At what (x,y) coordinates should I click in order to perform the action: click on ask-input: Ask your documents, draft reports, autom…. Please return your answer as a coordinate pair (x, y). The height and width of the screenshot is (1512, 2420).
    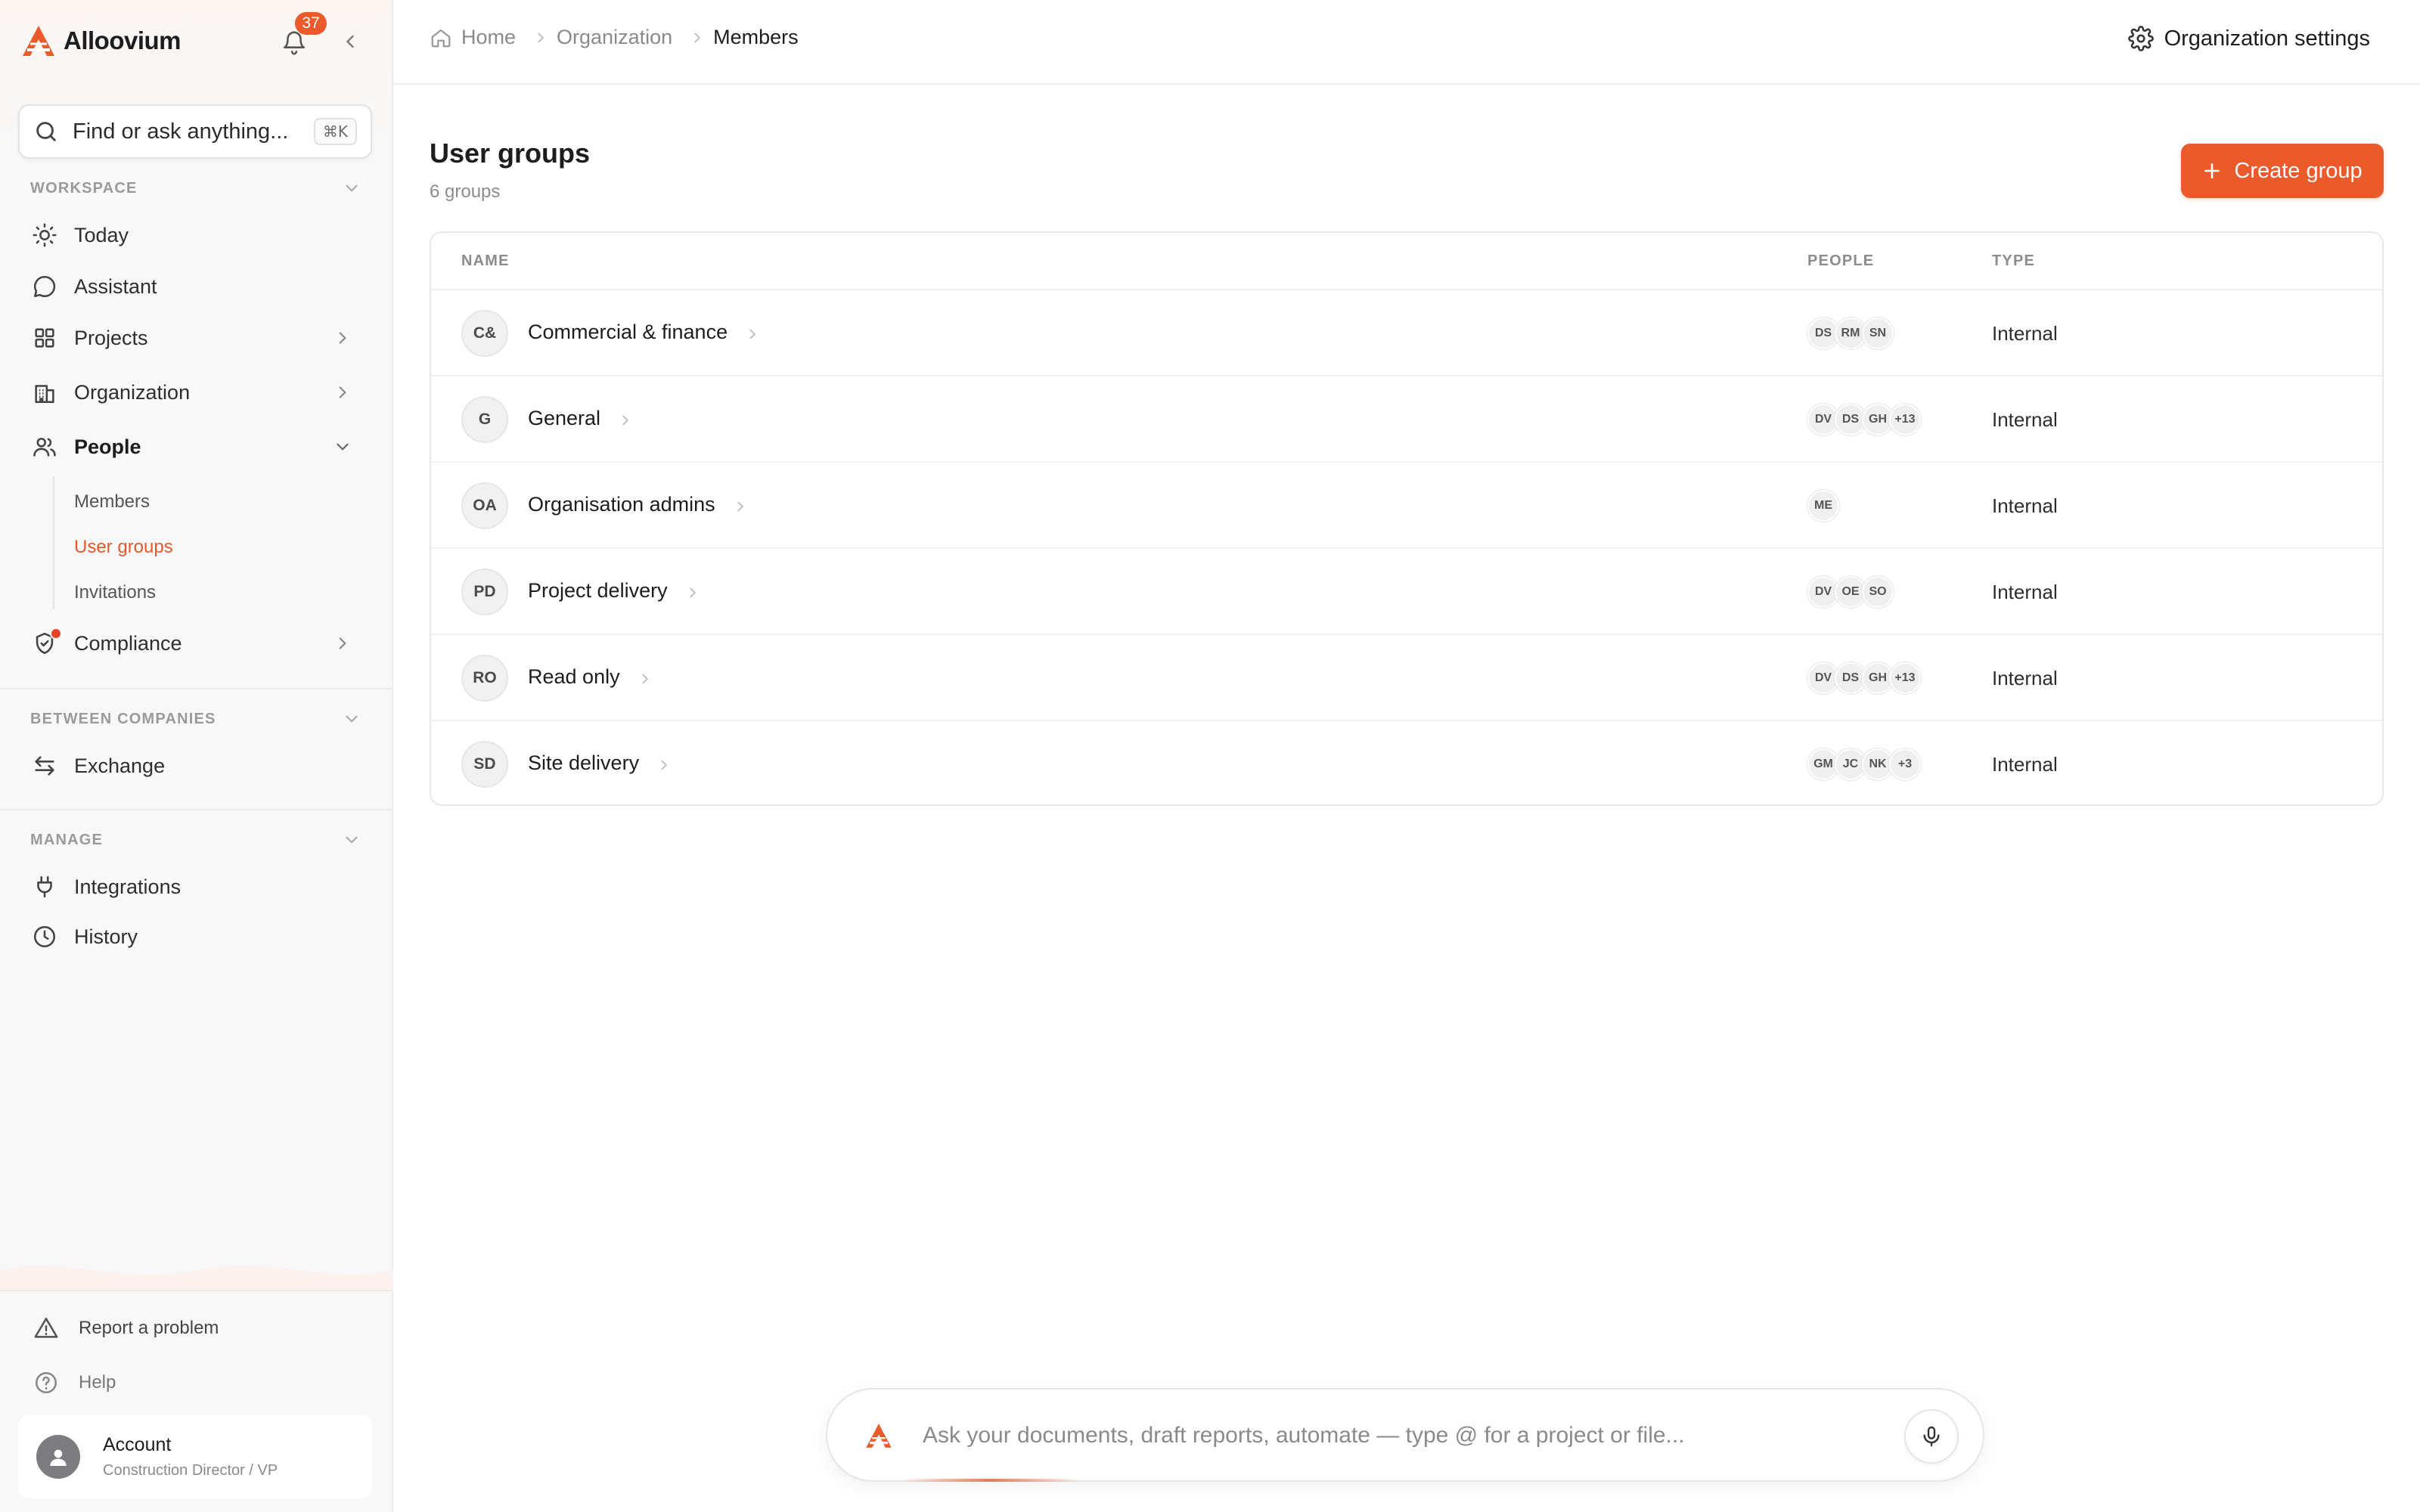
    Looking at the image, I should click on (1304, 1435).